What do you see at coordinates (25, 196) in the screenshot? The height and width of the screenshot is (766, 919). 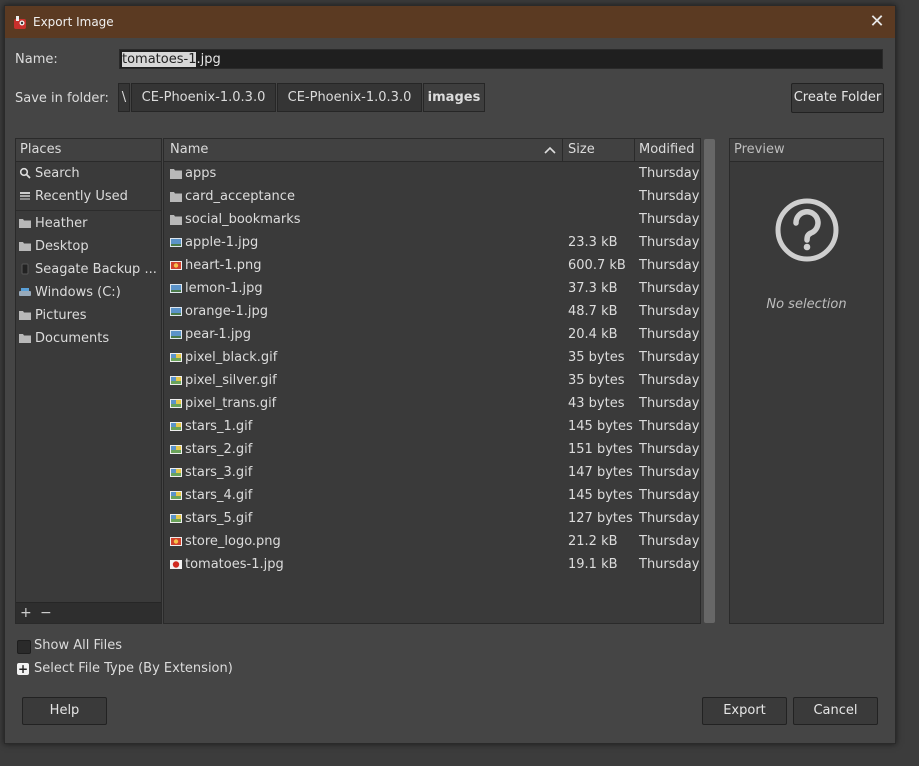 I see `clock-icon` at bounding box center [25, 196].